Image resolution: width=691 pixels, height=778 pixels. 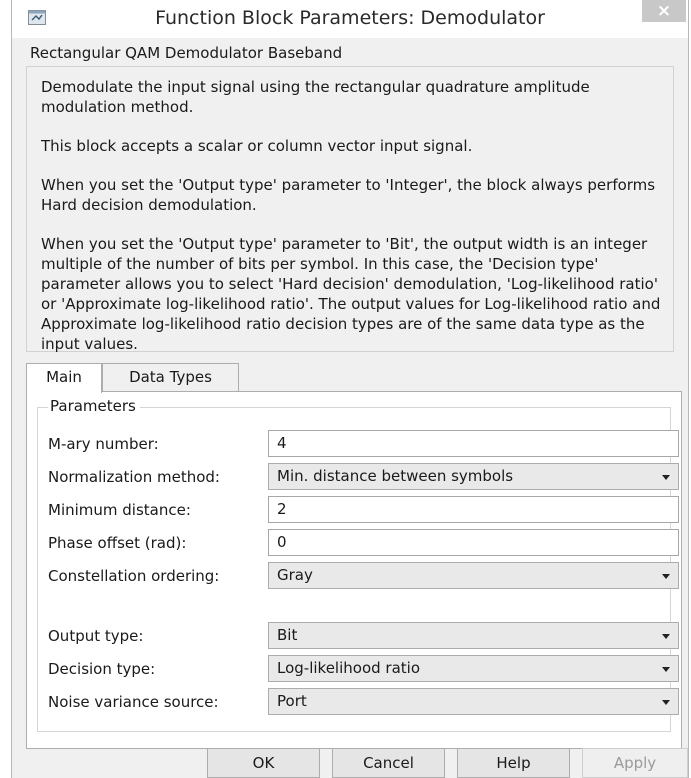 What do you see at coordinates (395, 476) in the screenshot?
I see `normalization-value: Min. distance between symbols` at bounding box center [395, 476].